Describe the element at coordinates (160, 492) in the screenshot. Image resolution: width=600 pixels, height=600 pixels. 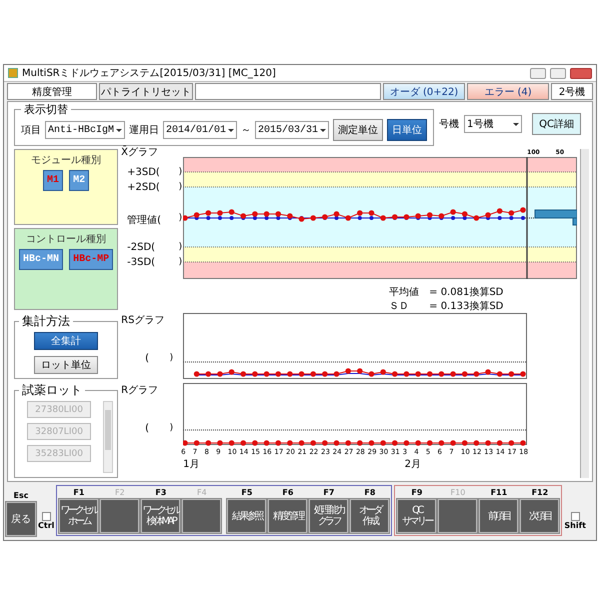
I see `key-label: F3` at that location.